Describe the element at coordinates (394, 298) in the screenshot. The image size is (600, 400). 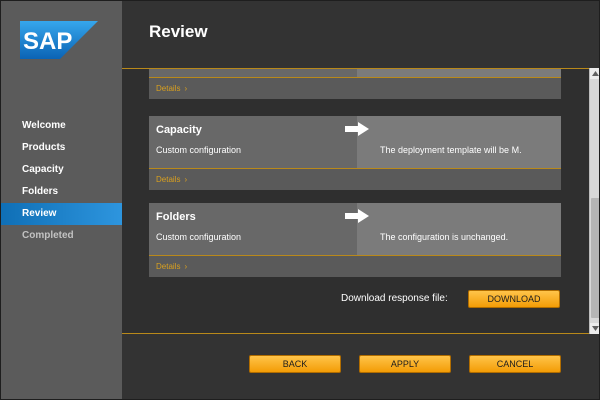
I see `download-response-label: Download response file:` at that location.